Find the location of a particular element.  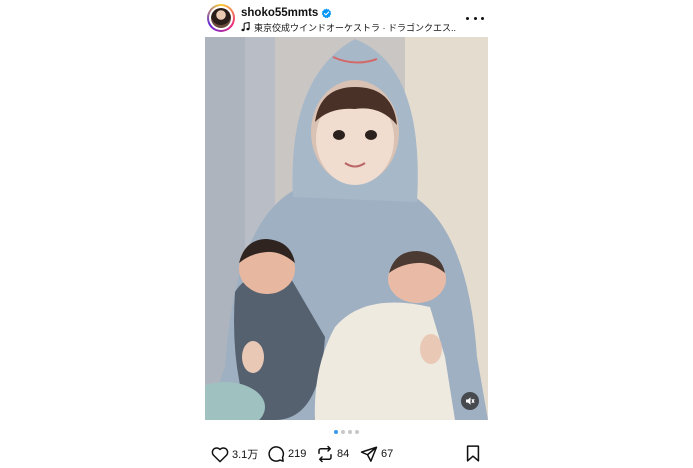

comment-count: 219 is located at coordinates (297, 454).